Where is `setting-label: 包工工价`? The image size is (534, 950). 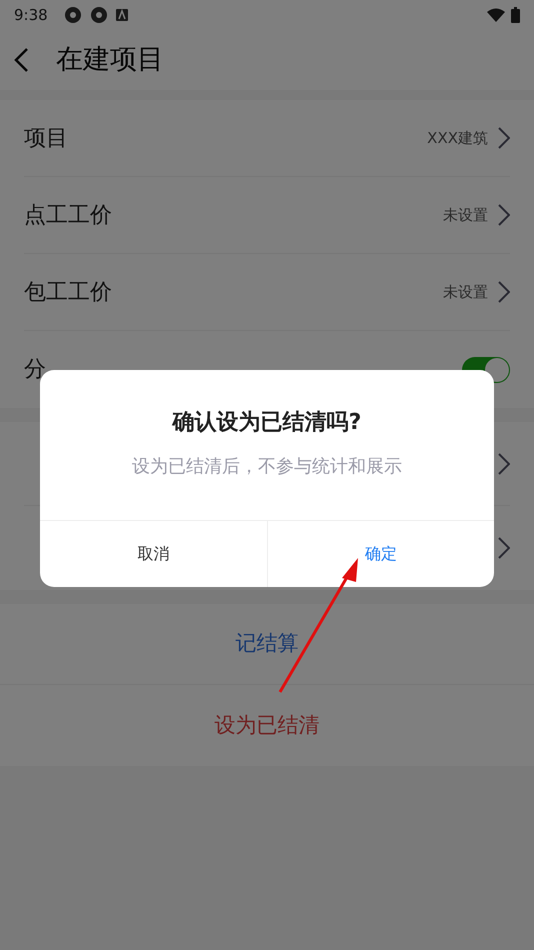
setting-label: 包工工价 is located at coordinates (68, 292).